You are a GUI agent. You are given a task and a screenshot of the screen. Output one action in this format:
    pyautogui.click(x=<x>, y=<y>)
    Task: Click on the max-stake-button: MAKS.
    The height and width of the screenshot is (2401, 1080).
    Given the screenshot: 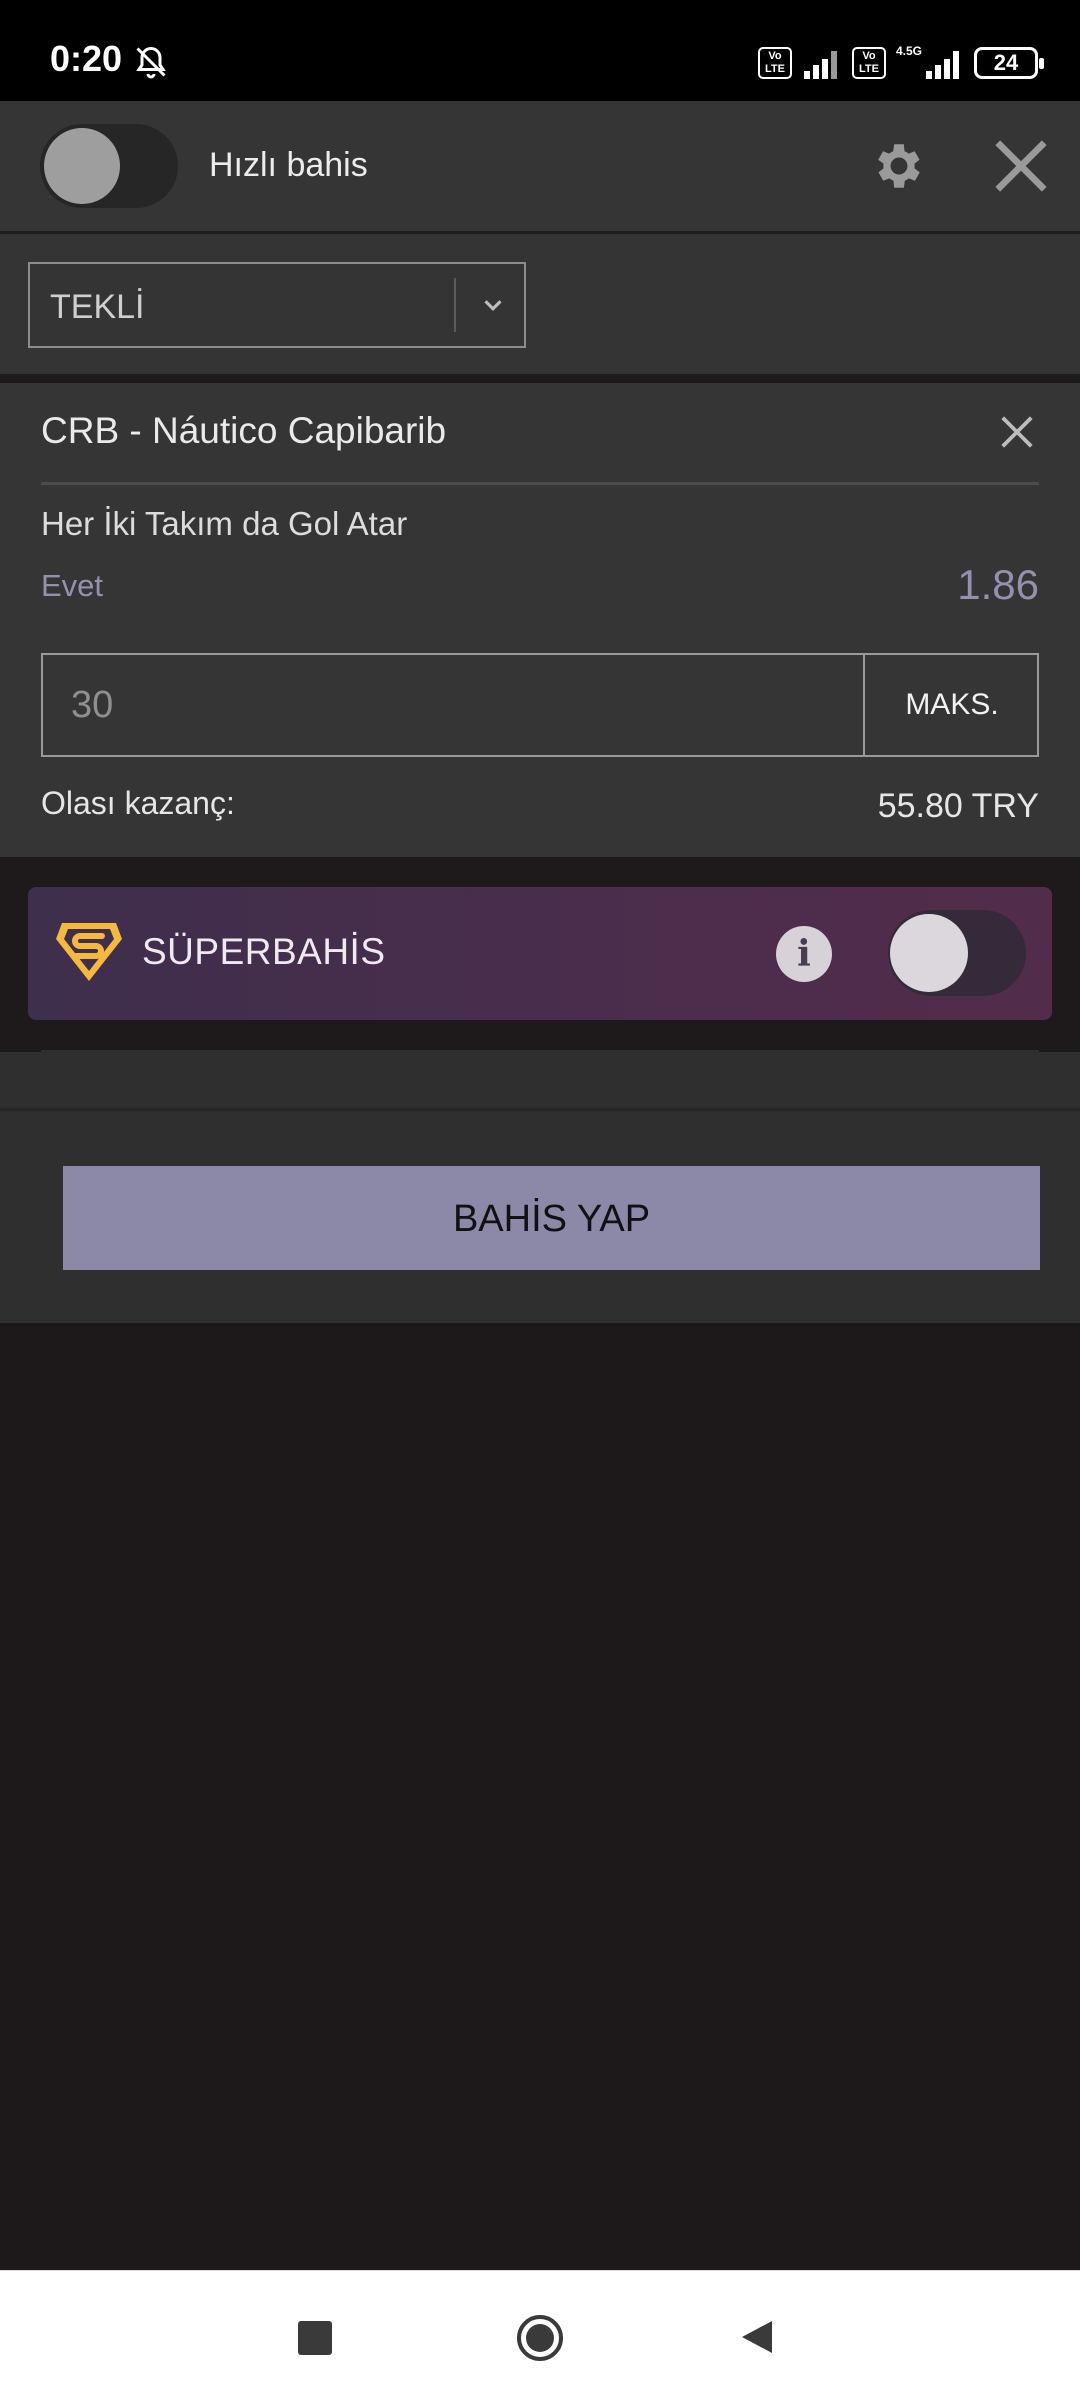 What is the action you would take?
    pyautogui.click(x=951, y=705)
    